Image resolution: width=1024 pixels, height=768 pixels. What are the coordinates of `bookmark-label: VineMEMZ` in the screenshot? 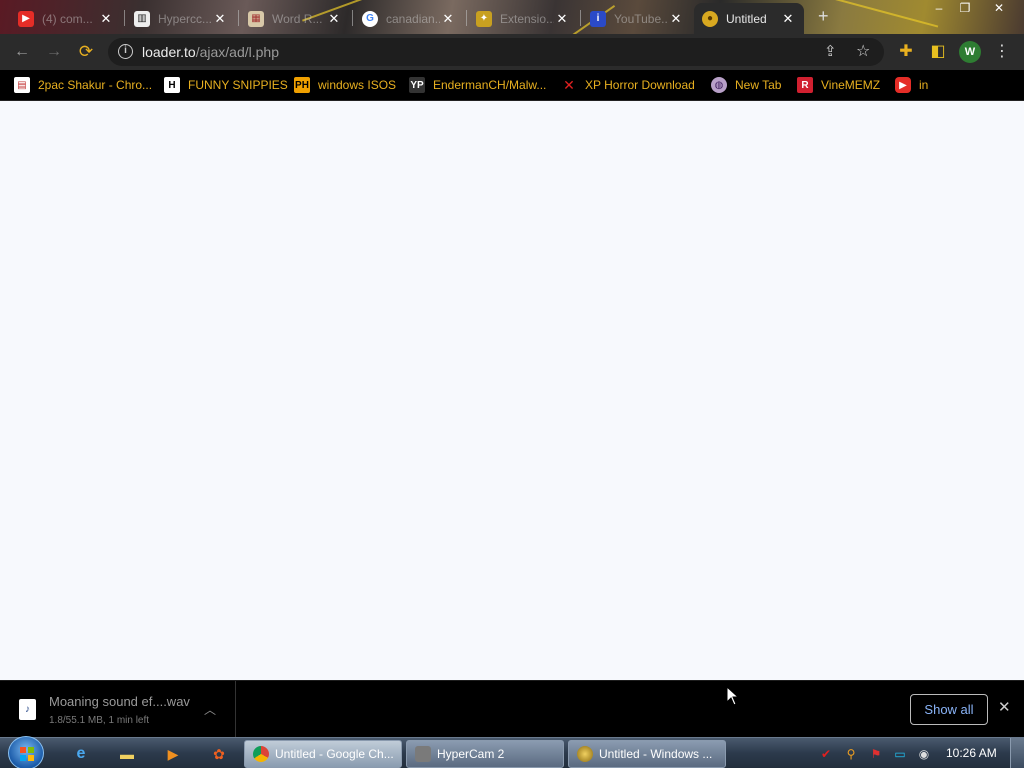 It's located at (851, 85).